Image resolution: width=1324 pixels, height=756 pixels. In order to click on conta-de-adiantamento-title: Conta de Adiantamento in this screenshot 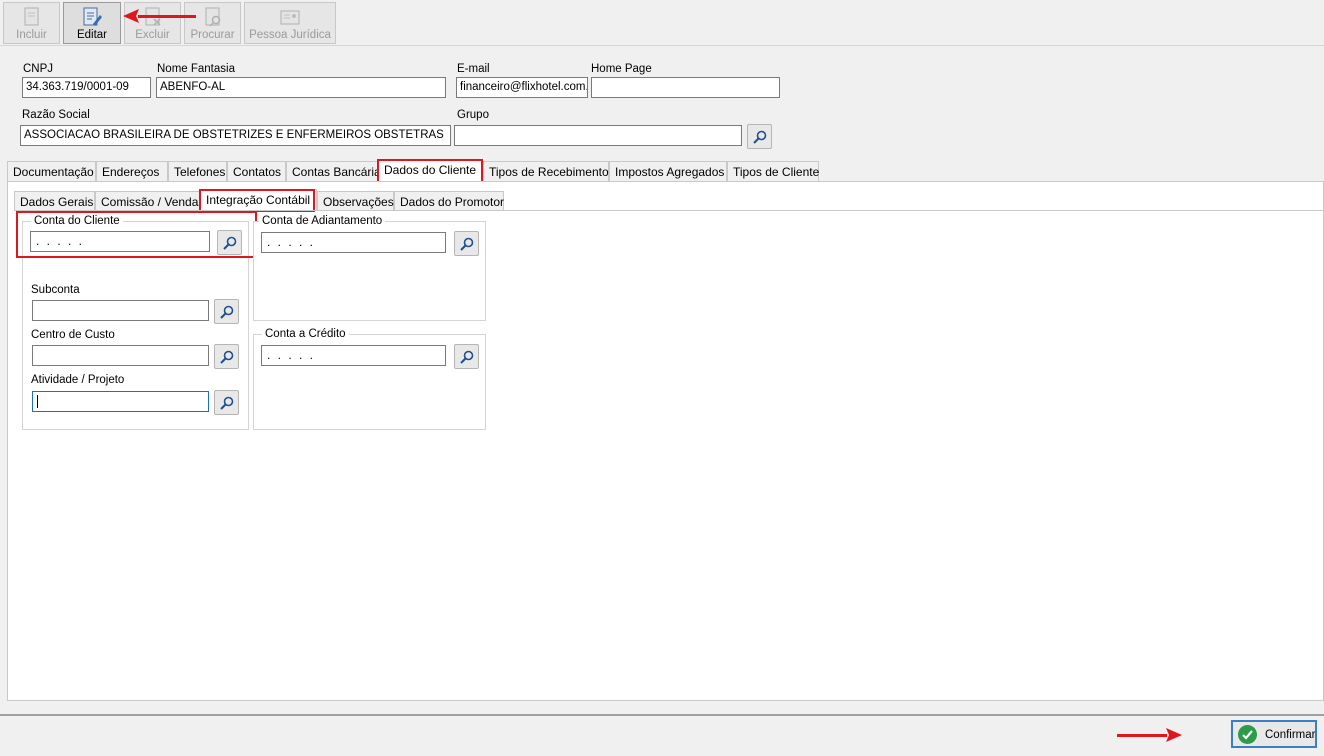, I will do `click(322, 221)`.